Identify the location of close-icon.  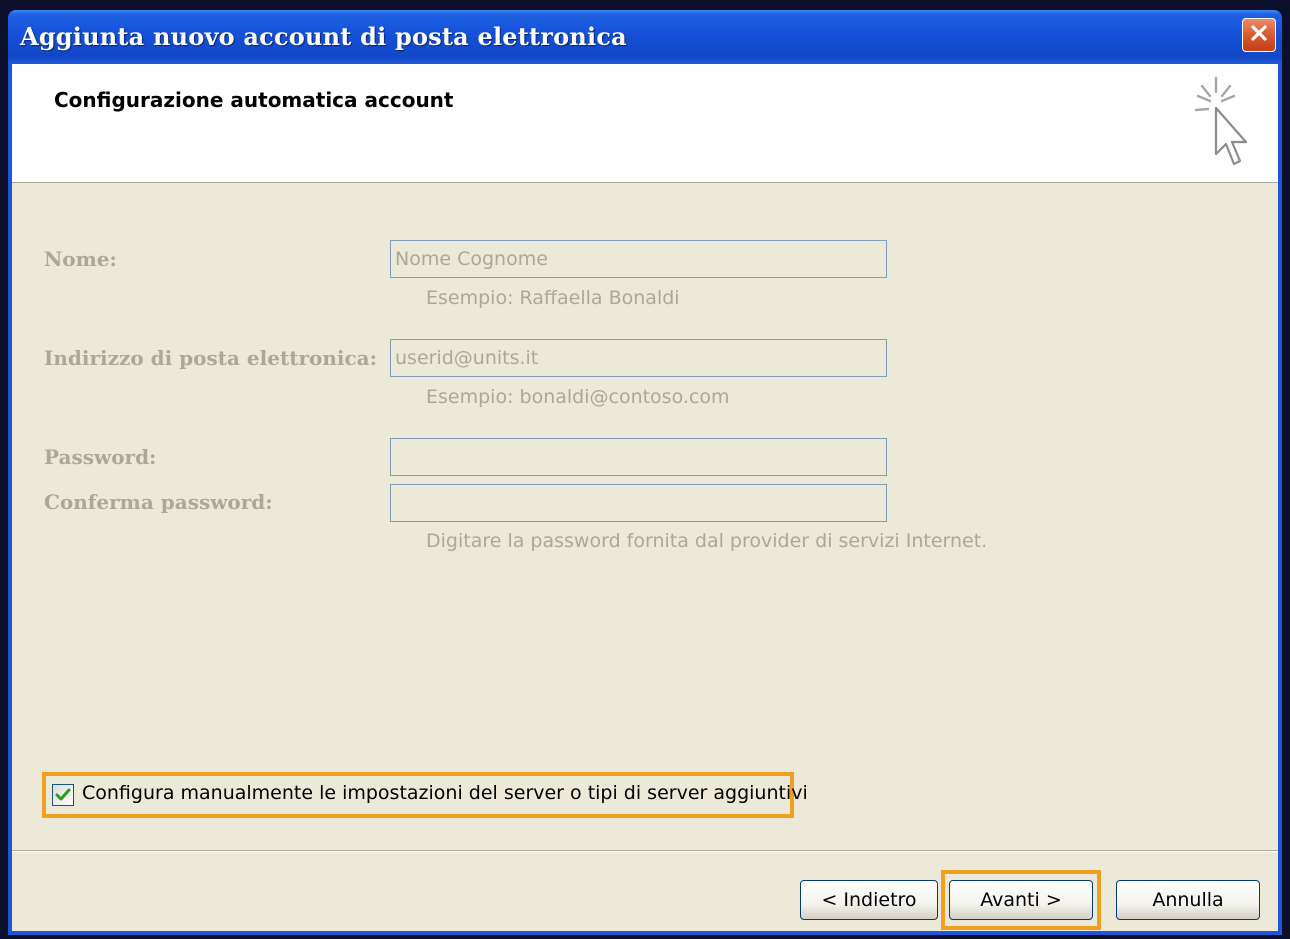
(1259, 35).